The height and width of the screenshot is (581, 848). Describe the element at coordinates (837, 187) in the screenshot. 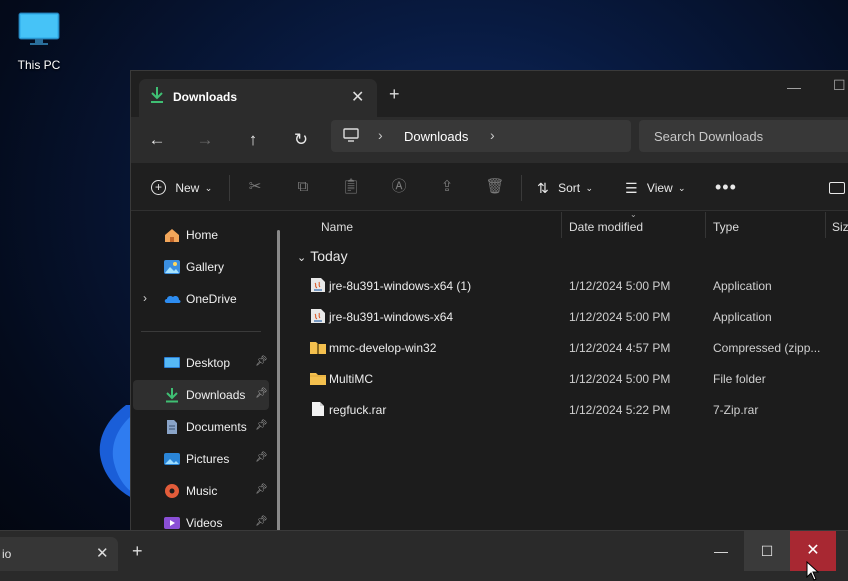

I see `details-pane-icon` at that location.